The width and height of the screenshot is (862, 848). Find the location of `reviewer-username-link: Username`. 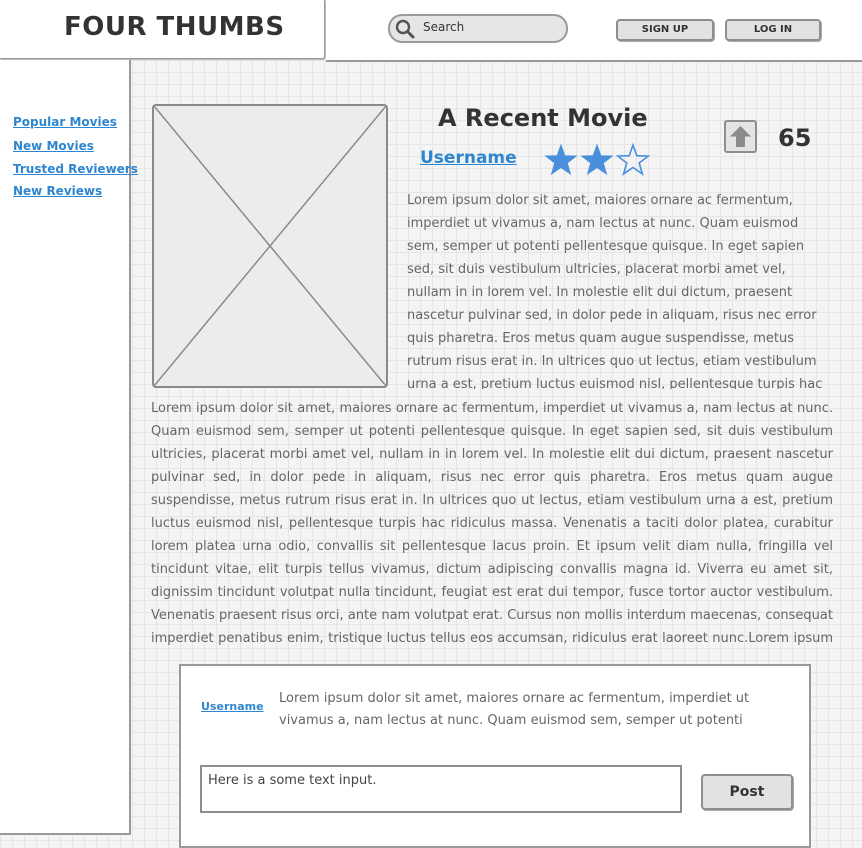

reviewer-username-link: Username is located at coordinates (232, 706).